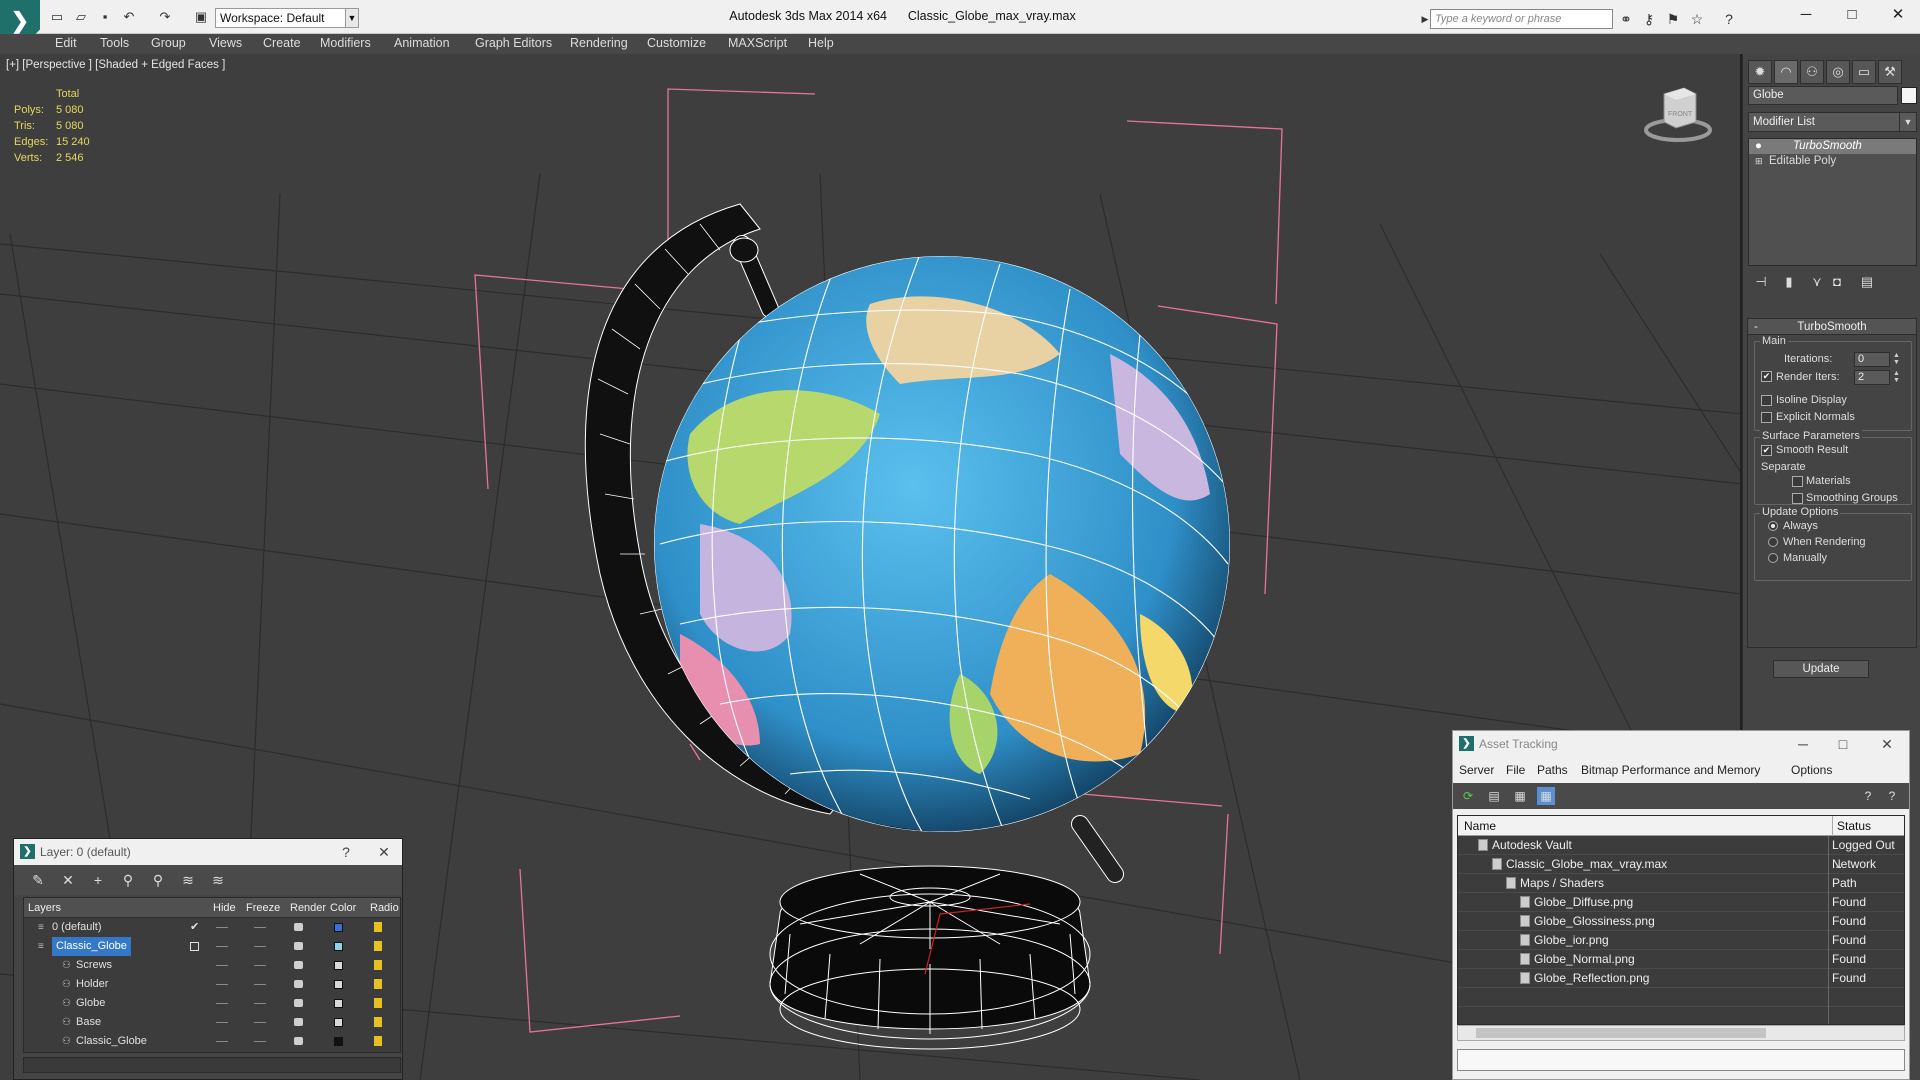 The width and height of the screenshot is (1920, 1080). Describe the element at coordinates (91, 946) in the screenshot. I see `layer-name: Classic_Globe` at that location.